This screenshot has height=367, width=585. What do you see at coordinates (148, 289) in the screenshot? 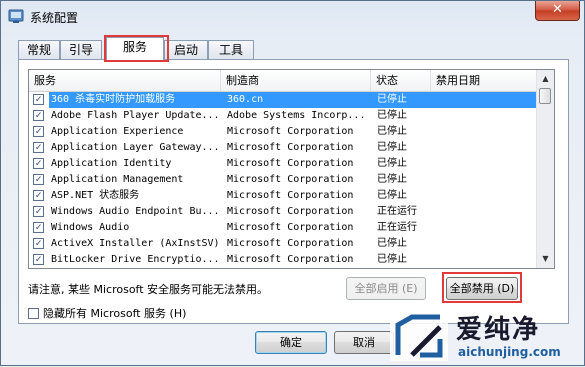
I see `security-note: 请注意, 某些 Microsoft 安全服务可能无法禁用。` at bounding box center [148, 289].